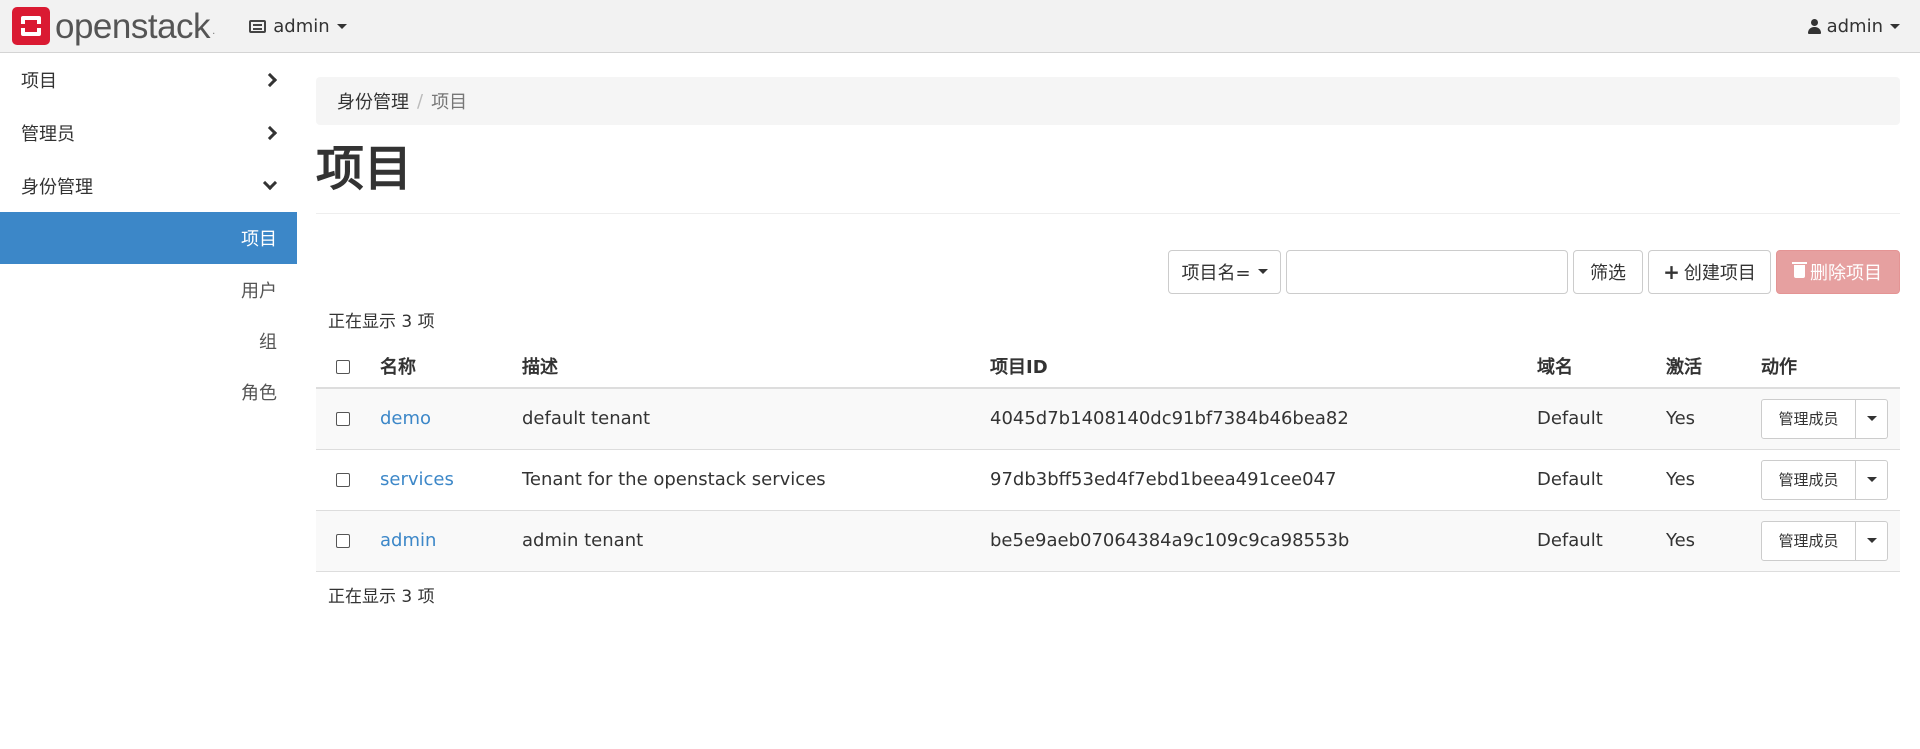  What do you see at coordinates (148, 340) in the screenshot?
I see `sidebar-item-groups: 组` at bounding box center [148, 340].